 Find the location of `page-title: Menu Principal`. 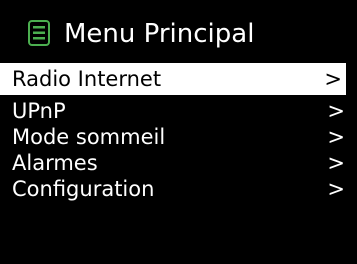

page-title: Menu Principal is located at coordinates (159, 34).